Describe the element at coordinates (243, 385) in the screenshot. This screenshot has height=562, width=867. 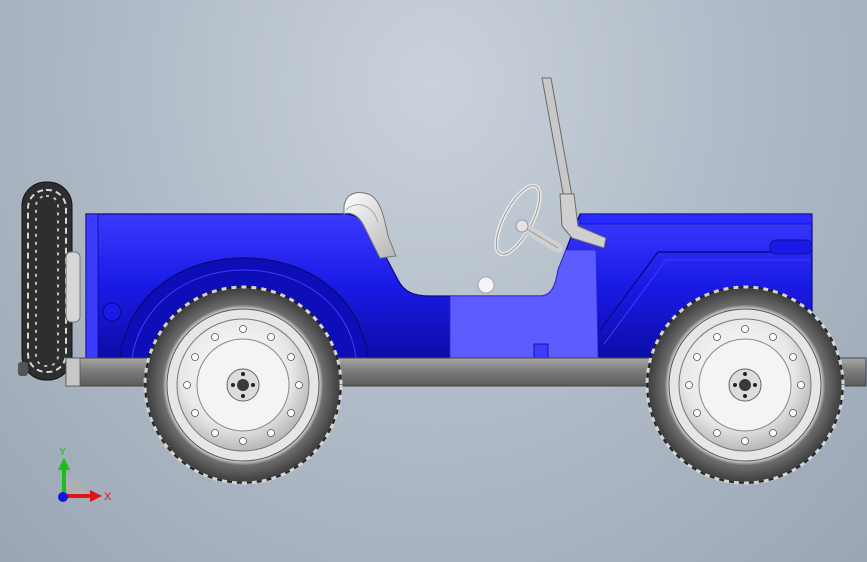
I see `rear-wheel` at that location.